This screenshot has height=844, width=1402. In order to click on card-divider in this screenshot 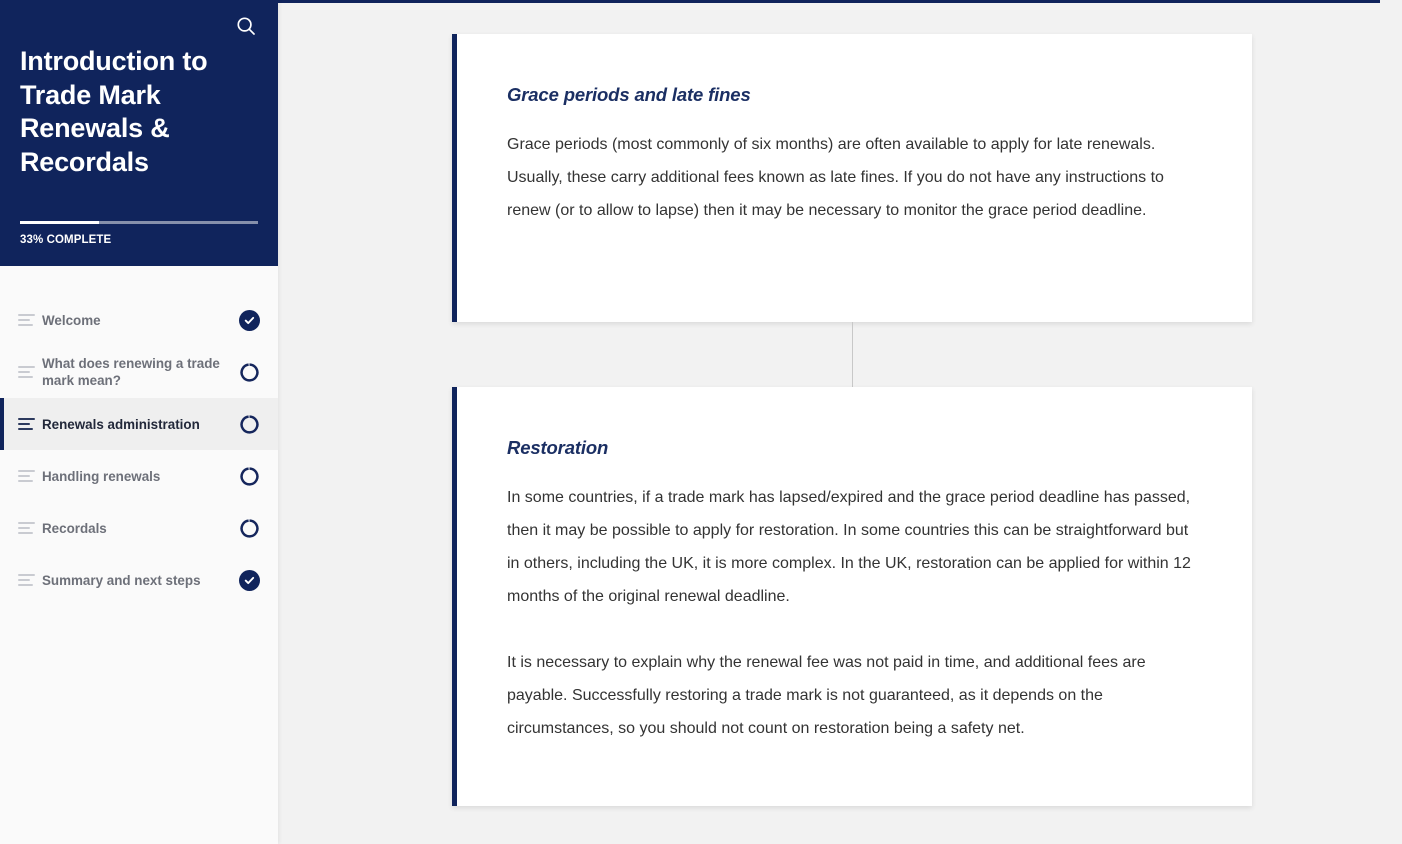, I will do `click(852, 356)`.